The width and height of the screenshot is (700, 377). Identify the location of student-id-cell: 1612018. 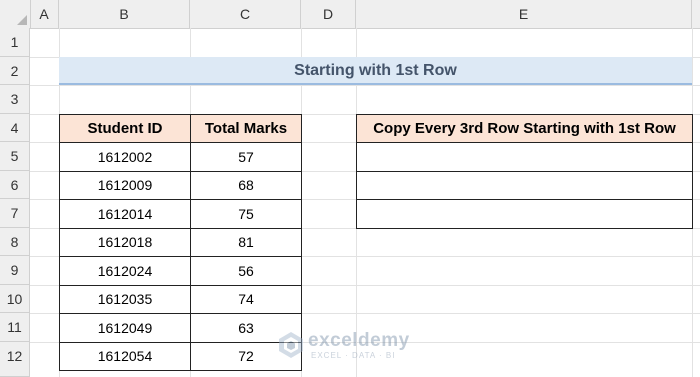
(125, 242).